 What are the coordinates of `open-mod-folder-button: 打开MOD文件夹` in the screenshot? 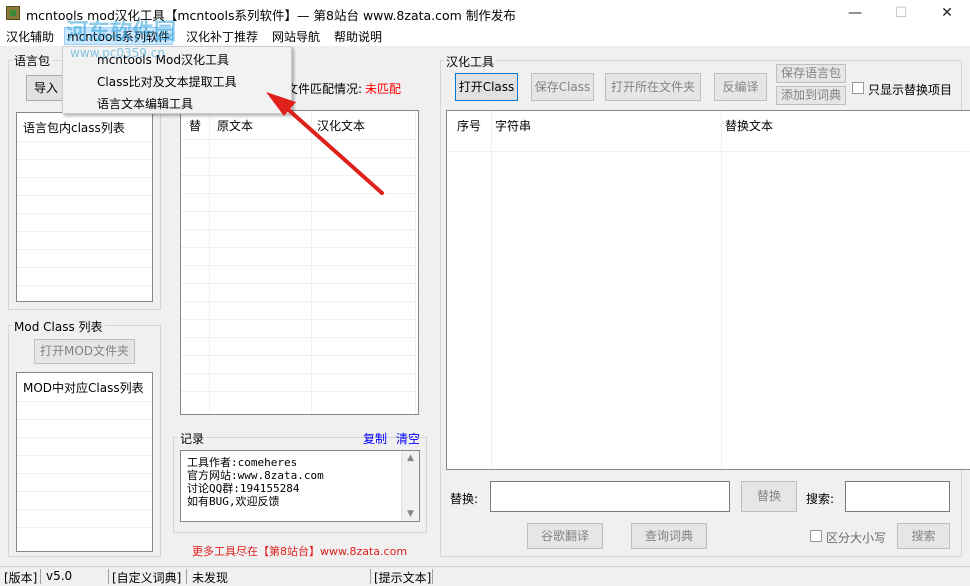 It's located at (84, 351).